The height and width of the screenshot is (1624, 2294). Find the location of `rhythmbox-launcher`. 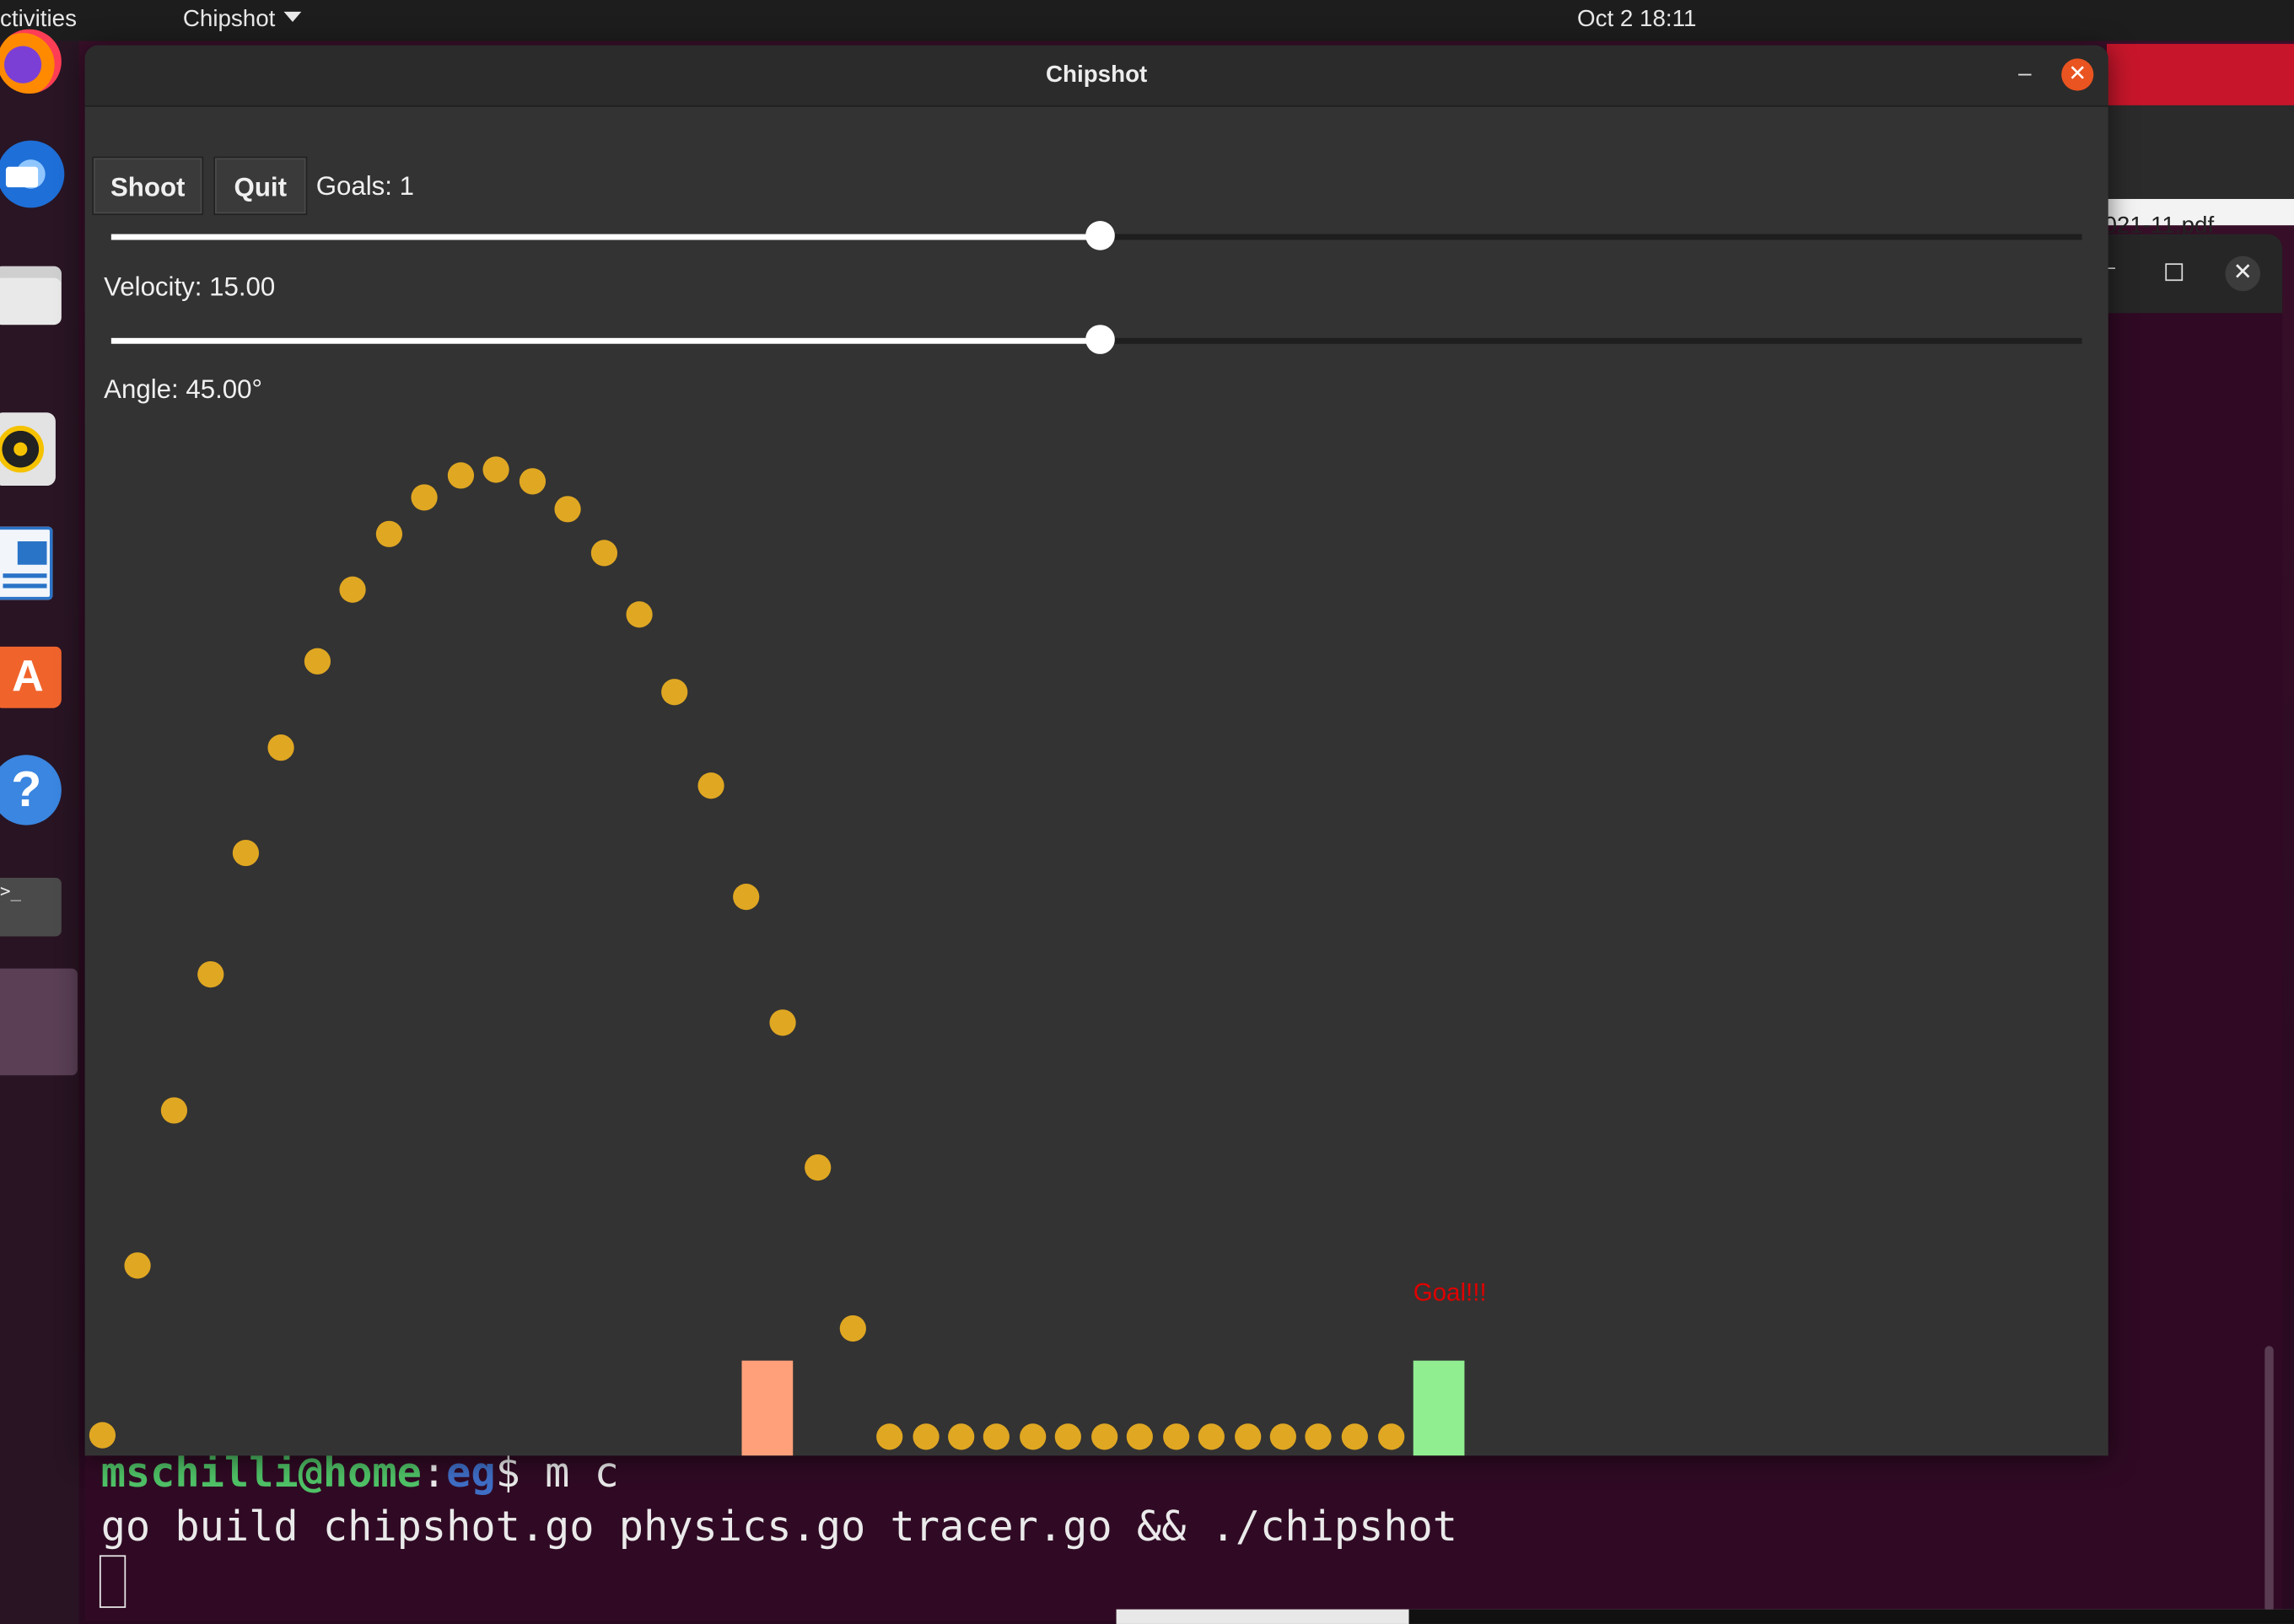

rhythmbox-launcher is located at coordinates (32, 449).